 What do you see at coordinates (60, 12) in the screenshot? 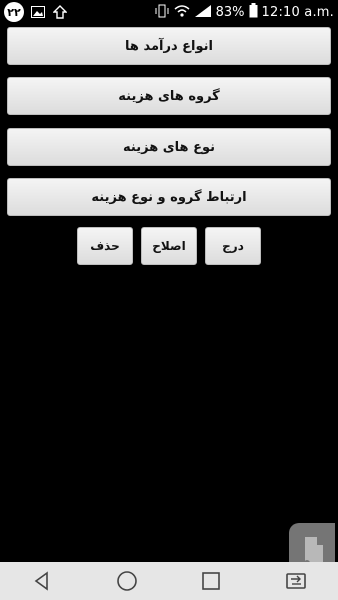
I see `upload-icon` at bounding box center [60, 12].